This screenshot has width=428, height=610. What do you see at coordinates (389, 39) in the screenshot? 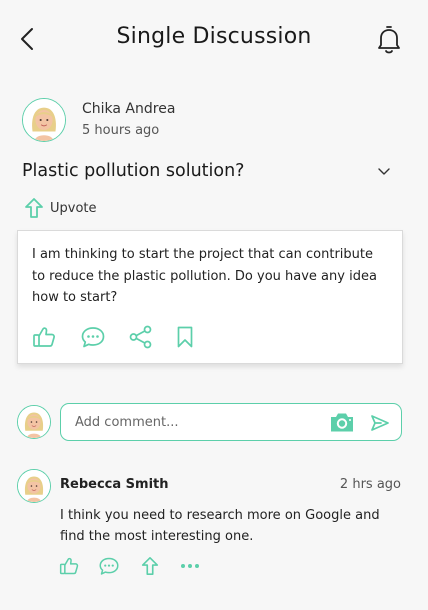
I see `bell-icon` at bounding box center [389, 39].